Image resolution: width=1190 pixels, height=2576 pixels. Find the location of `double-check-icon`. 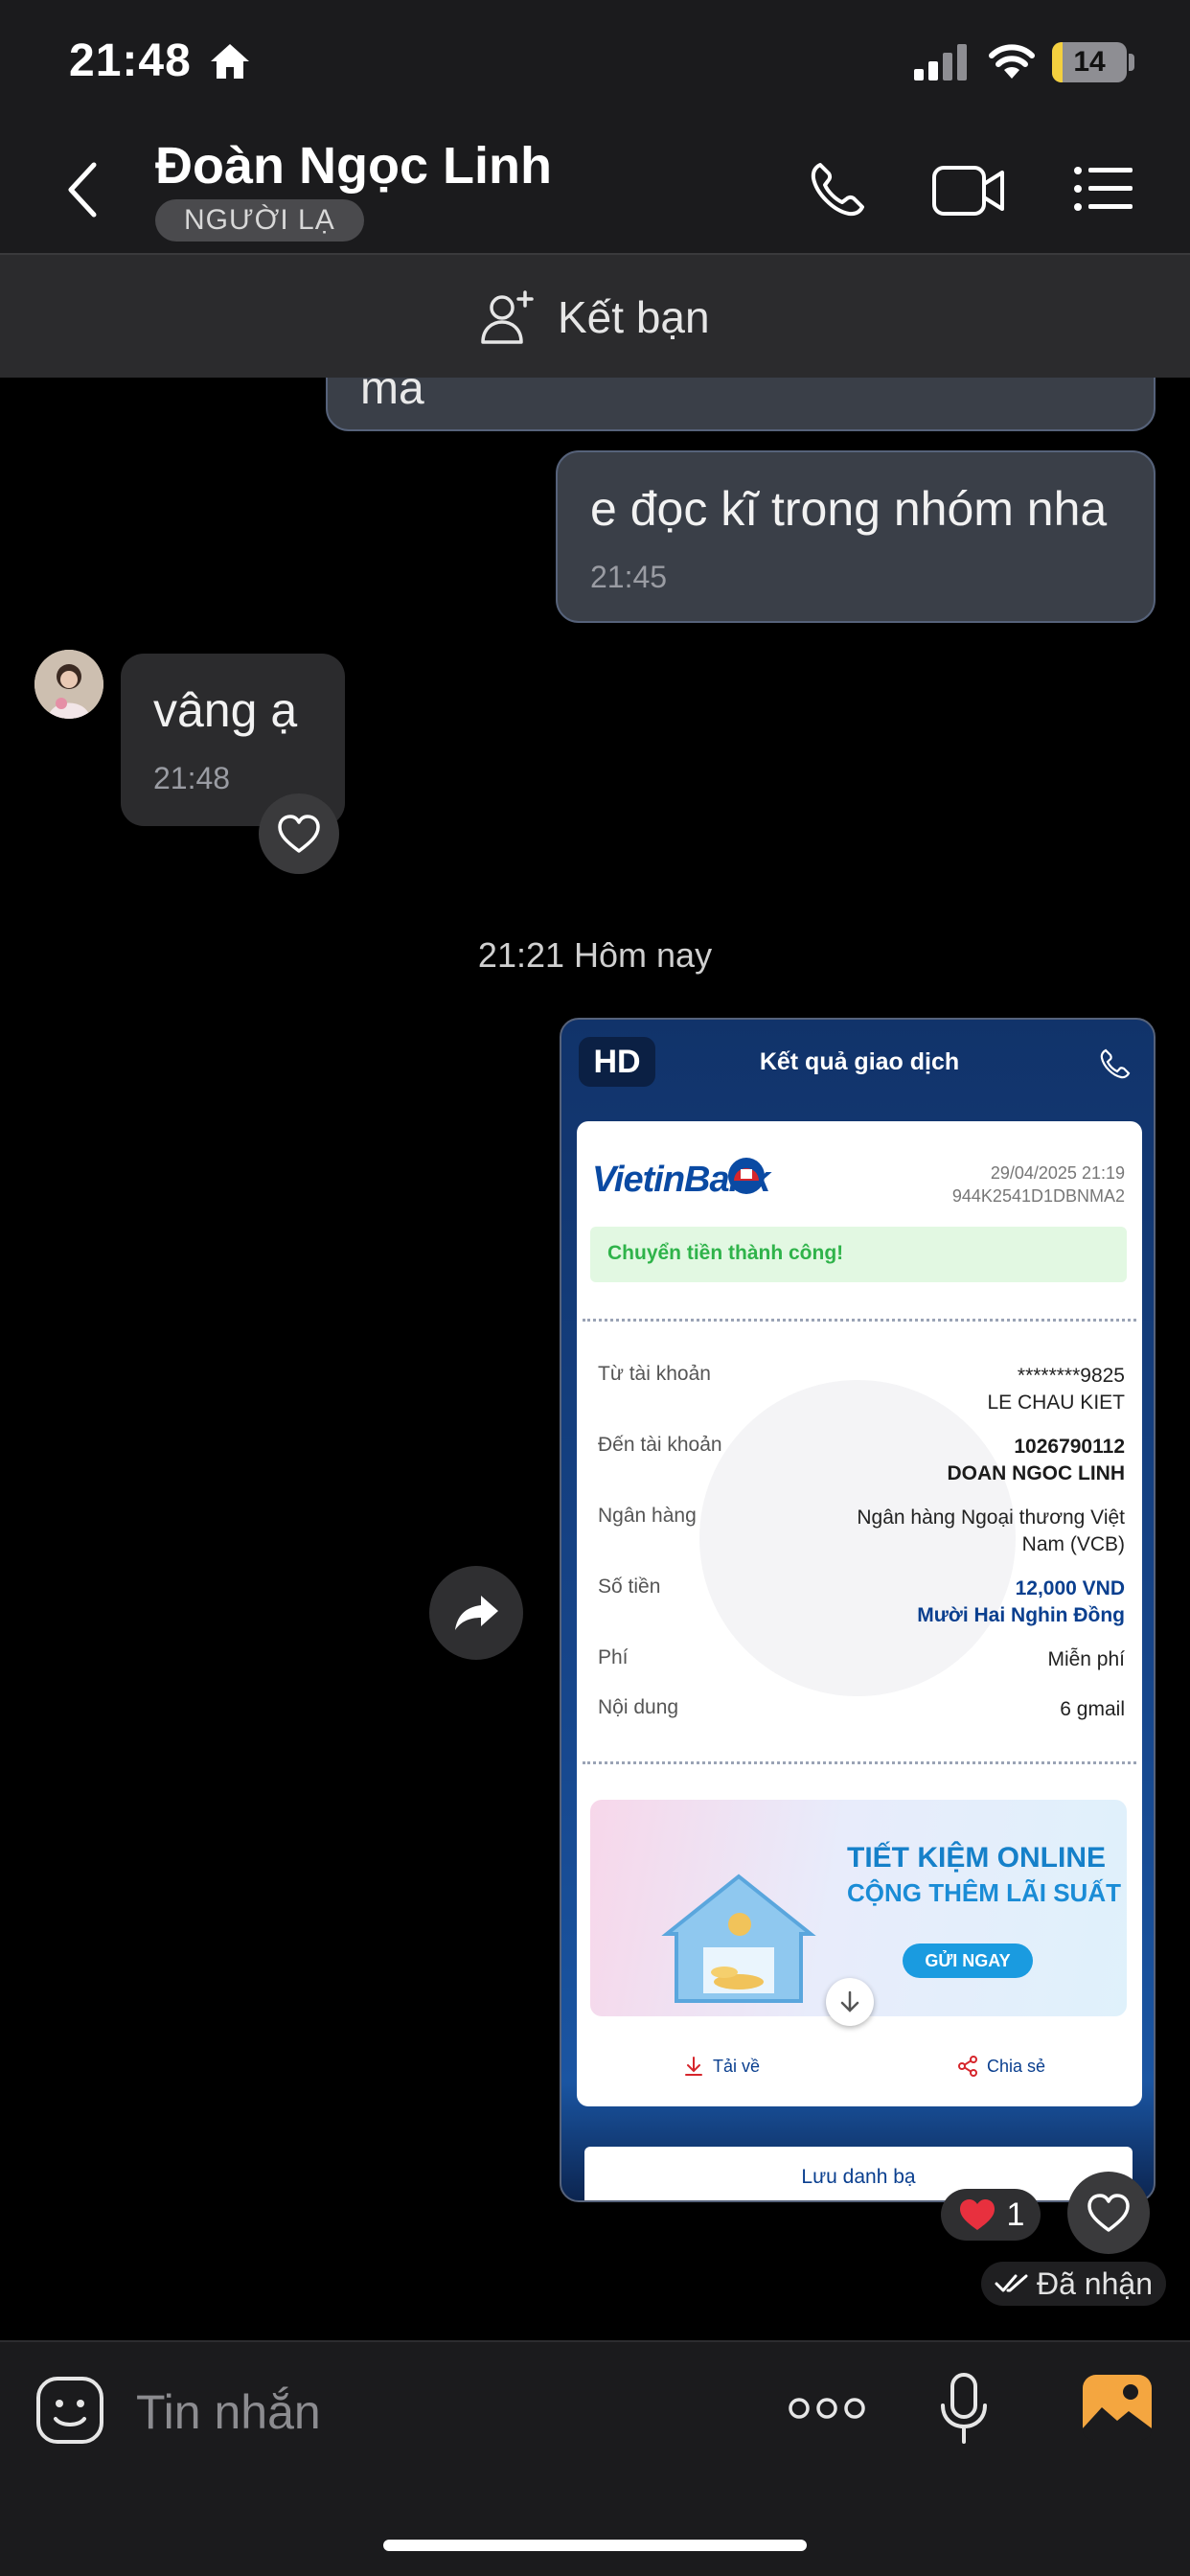

double-check-icon is located at coordinates (1012, 2283).